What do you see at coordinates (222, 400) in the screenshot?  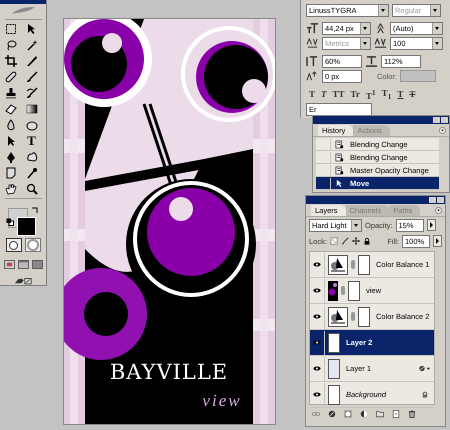 I see `poster-subtitle: view` at bounding box center [222, 400].